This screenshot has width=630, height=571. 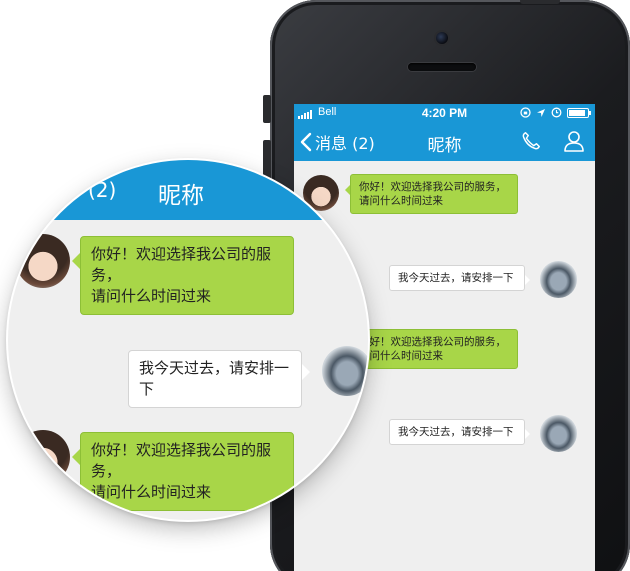 What do you see at coordinates (444, 113) in the screenshot?
I see `status-bar: Bell 4:20 PM` at bounding box center [444, 113].